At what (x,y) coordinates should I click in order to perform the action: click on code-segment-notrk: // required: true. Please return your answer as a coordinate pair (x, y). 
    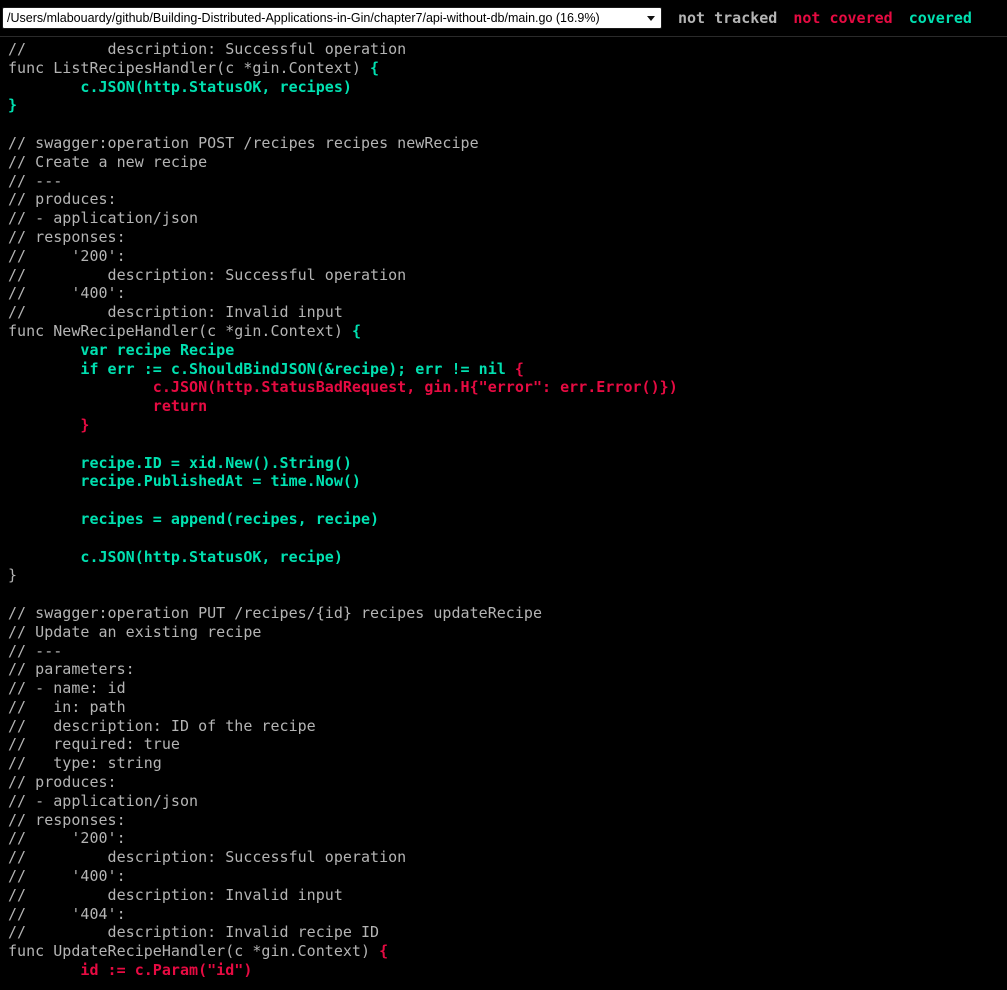
    Looking at the image, I should click on (94, 744).